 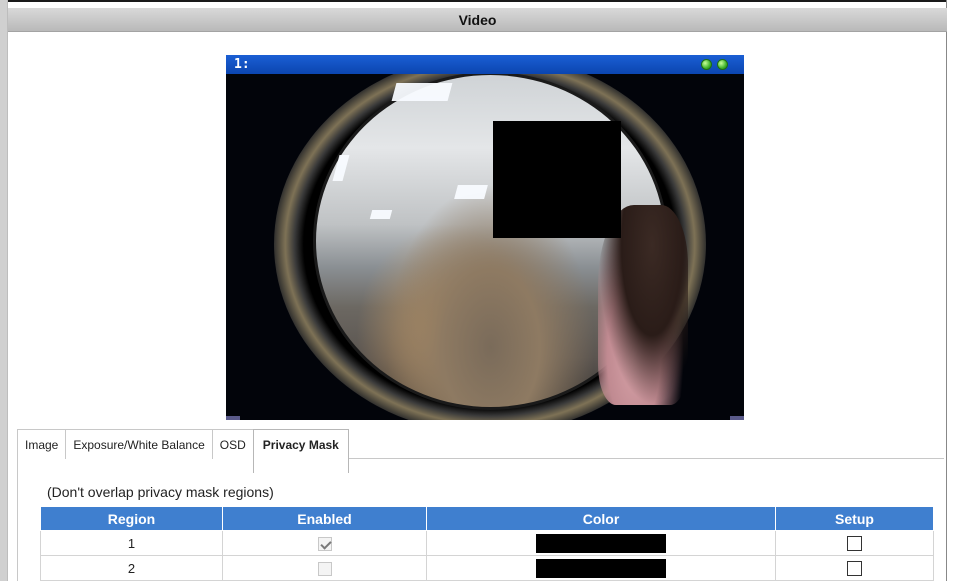 I want to click on tab-osd: OSD, so click(x=232, y=444).